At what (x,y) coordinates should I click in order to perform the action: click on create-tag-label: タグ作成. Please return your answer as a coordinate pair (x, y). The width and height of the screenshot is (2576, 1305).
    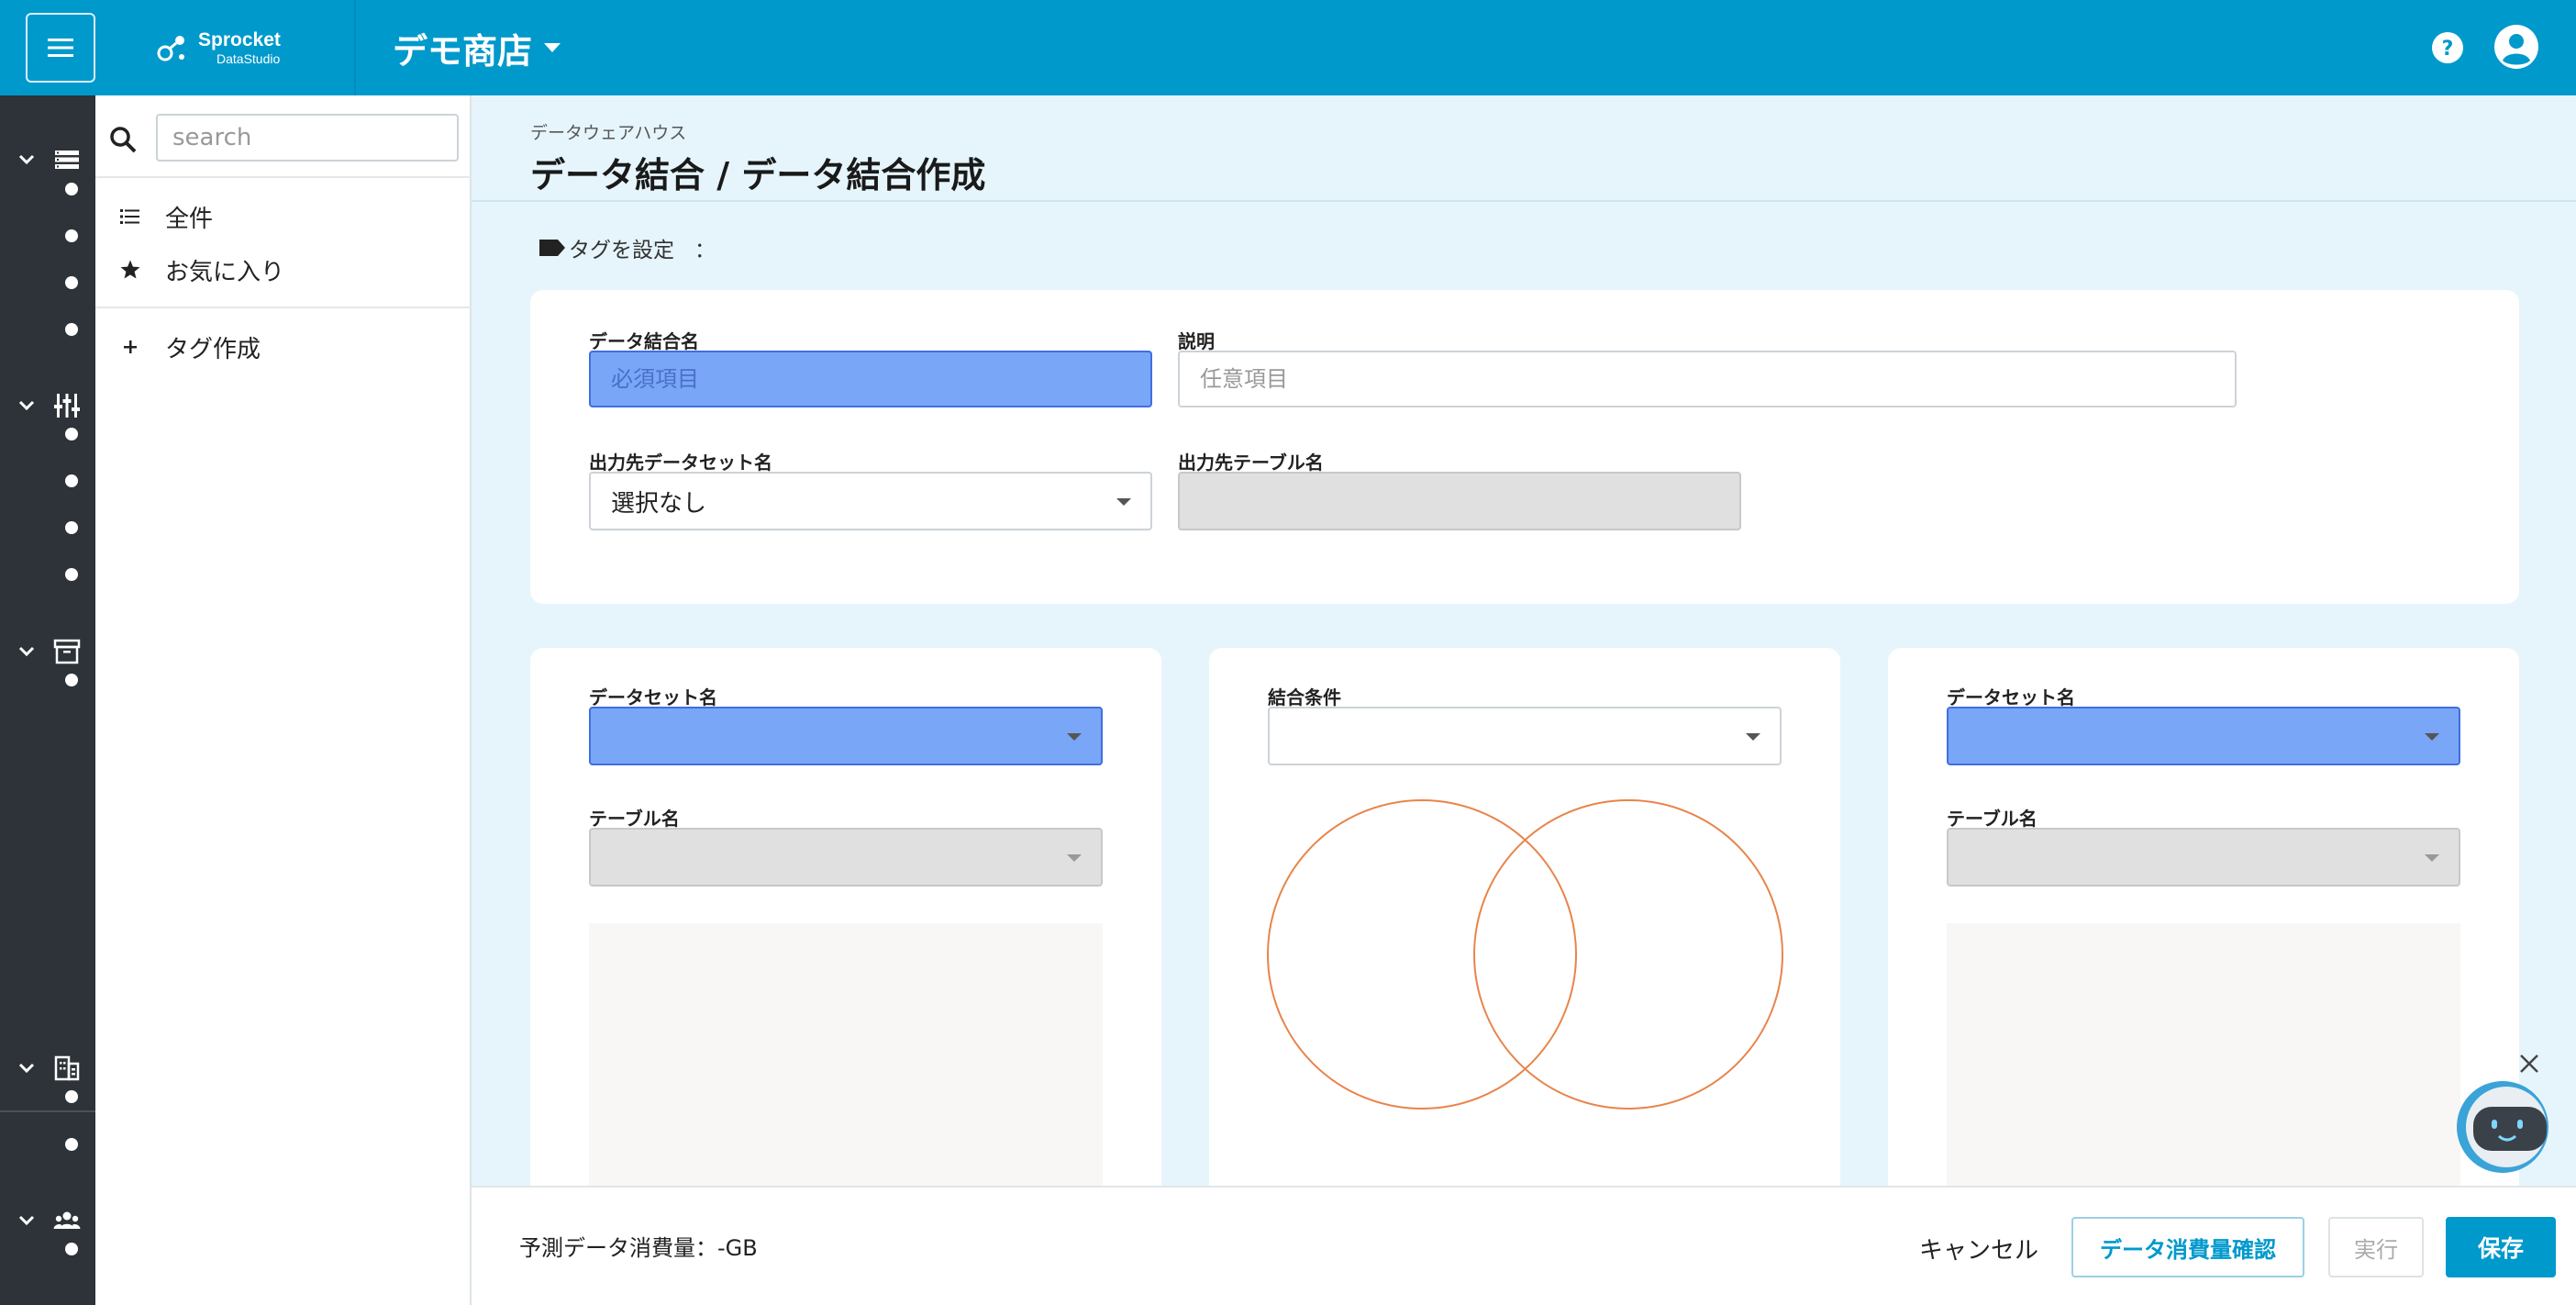
    Looking at the image, I should click on (213, 349).